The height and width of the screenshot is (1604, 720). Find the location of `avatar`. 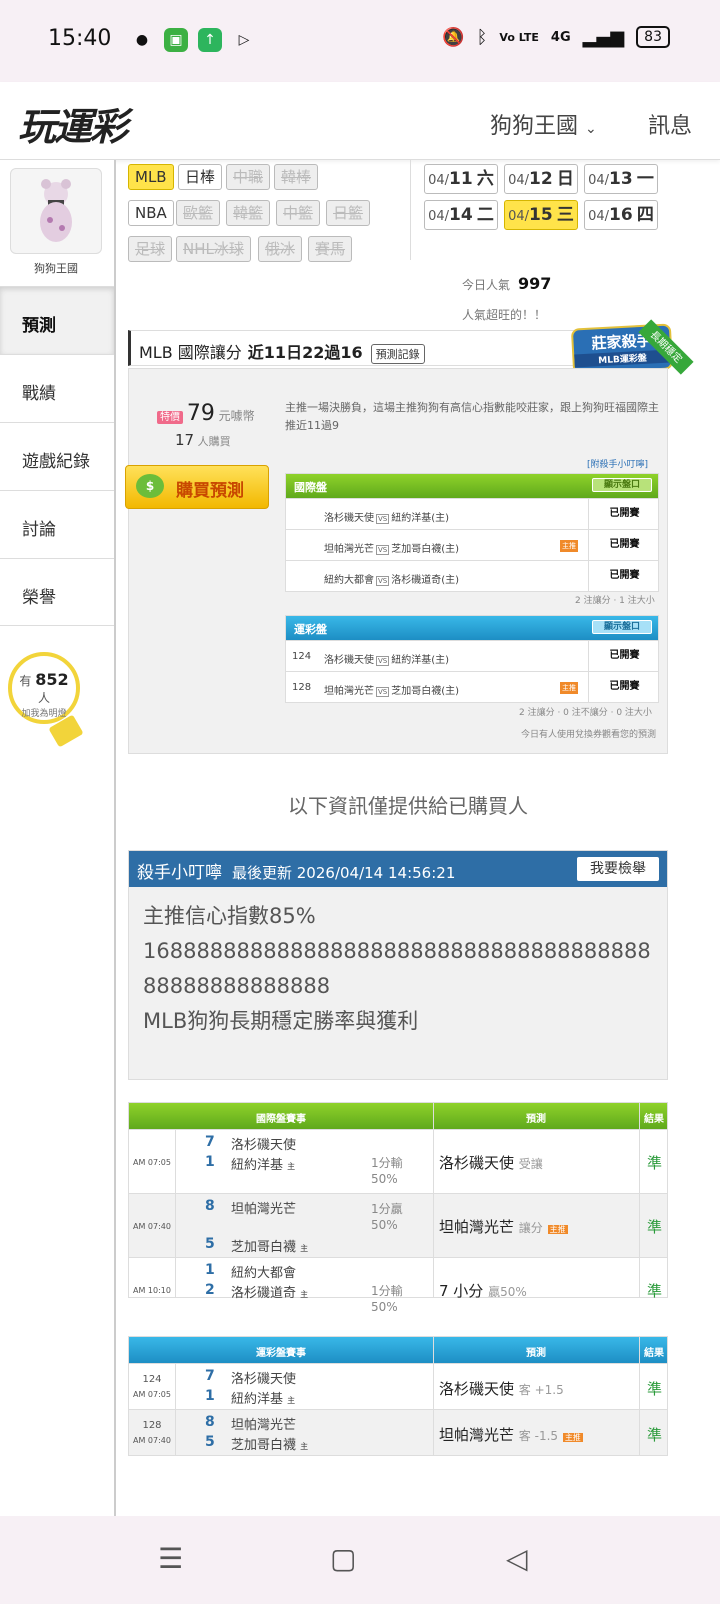

avatar is located at coordinates (56, 211).